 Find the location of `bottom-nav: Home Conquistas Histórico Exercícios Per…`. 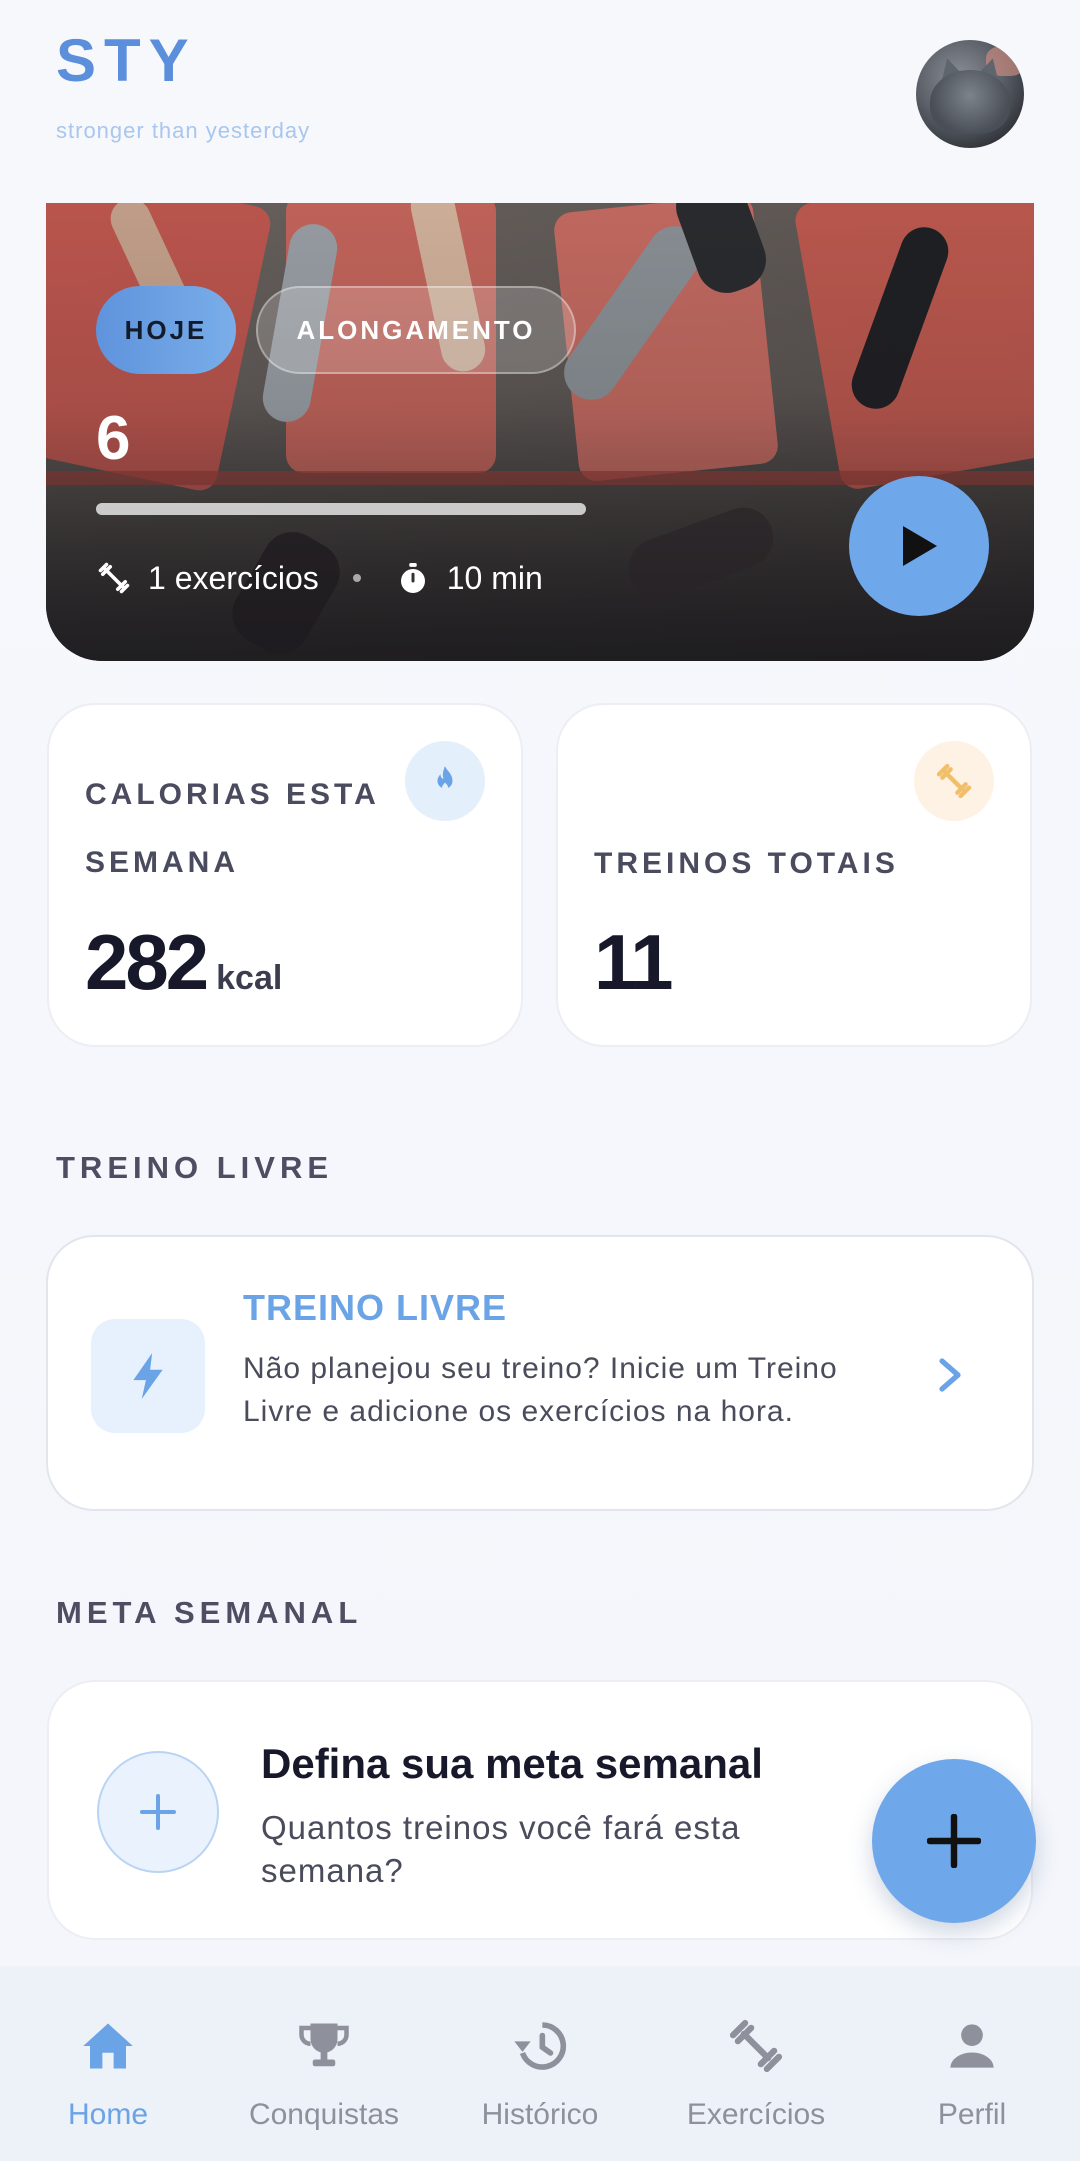

bottom-nav: Home Conquistas Histórico Exercícios Per… is located at coordinates (540, 2063).